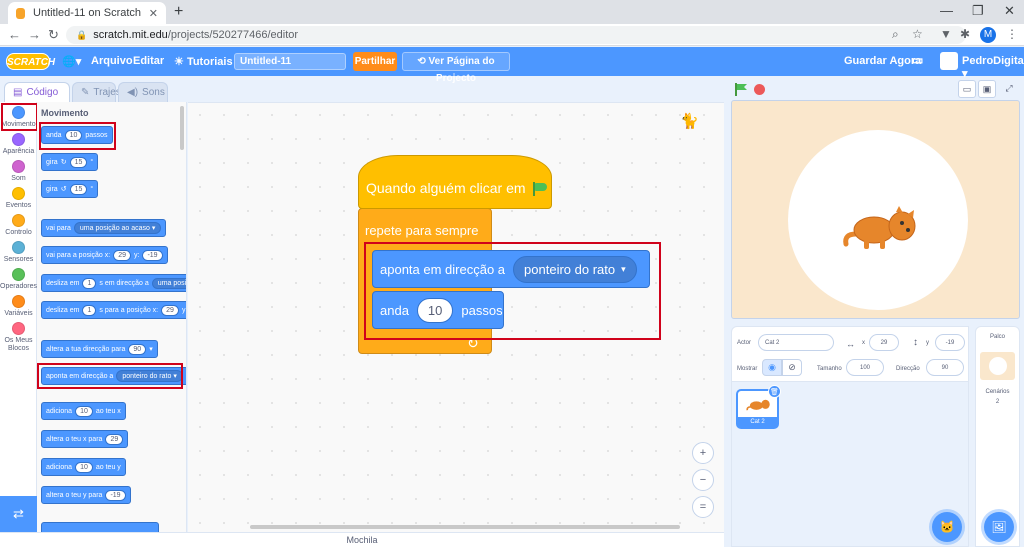 The height and width of the screenshot is (547, 1024). Describe the element at coordinates (112, 61) in the screenshot. I see `file-menu: Arquivo` at that location.